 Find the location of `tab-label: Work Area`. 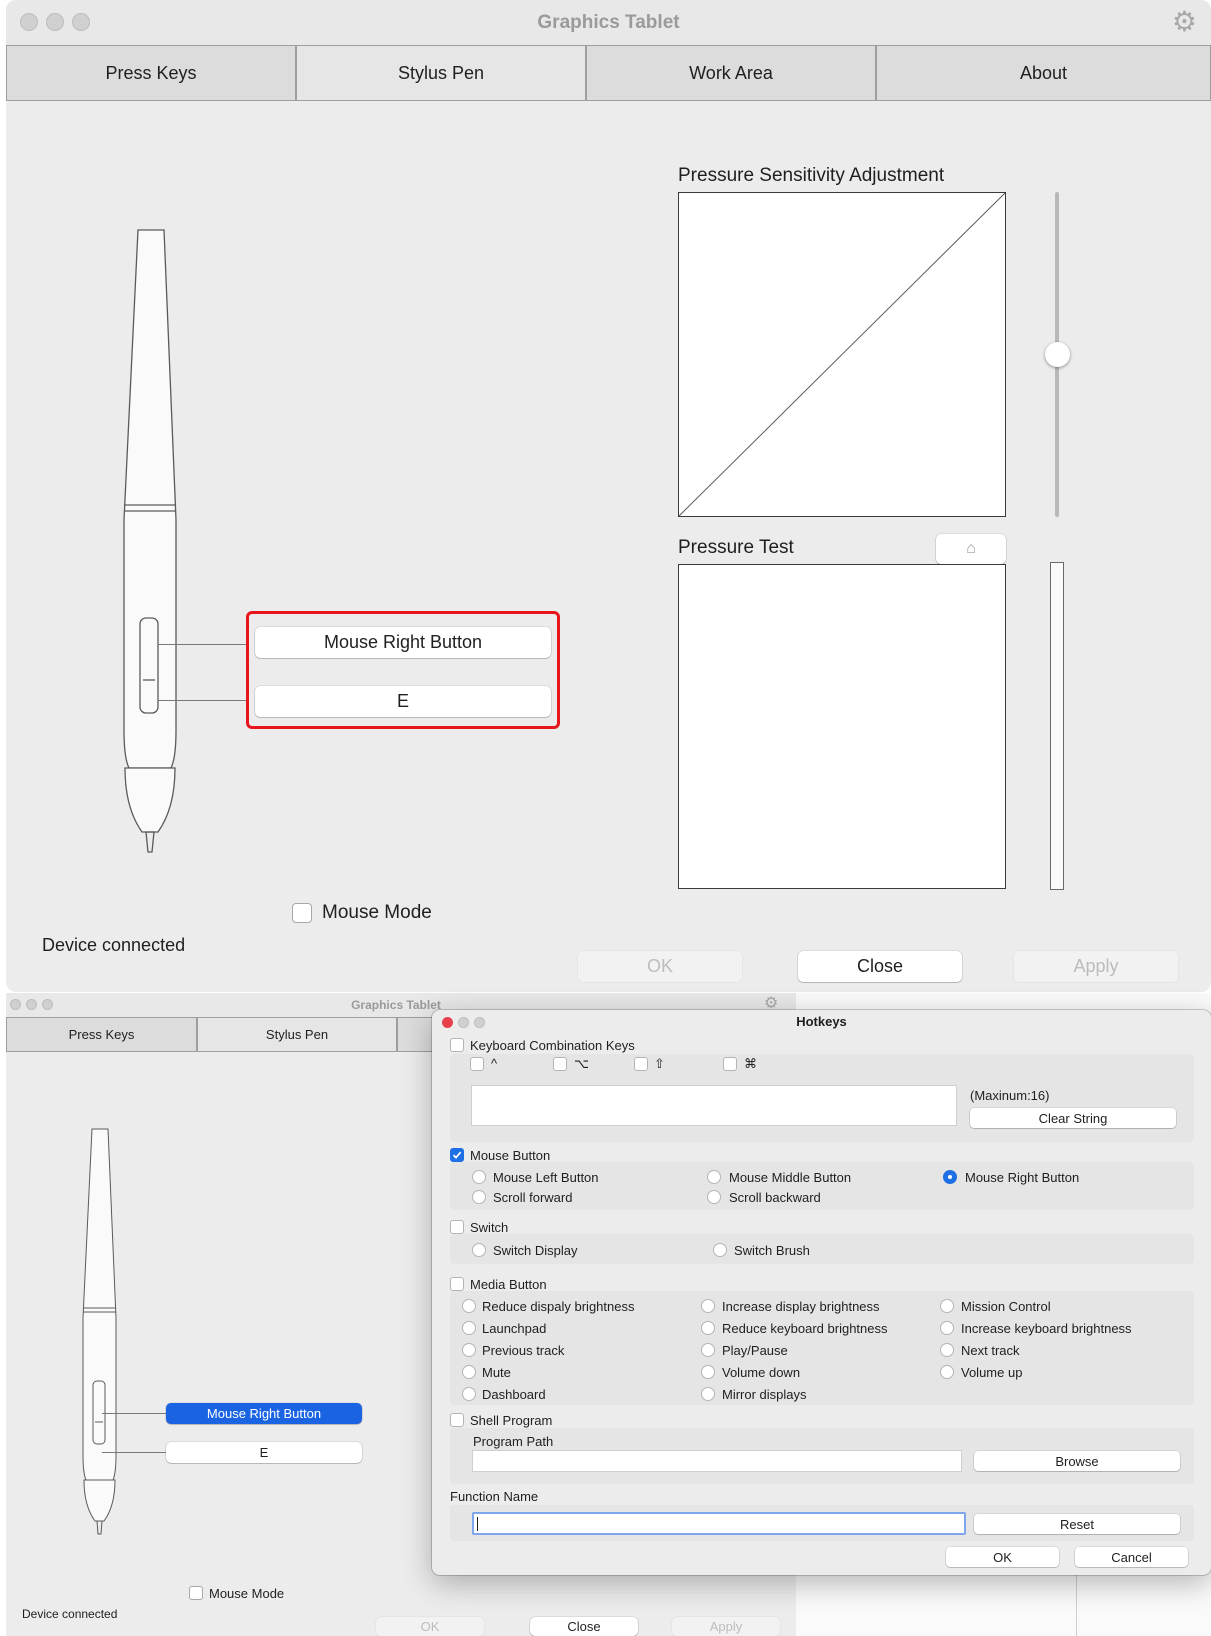

tab-label: Work Area is located at coordinates (731, 72).